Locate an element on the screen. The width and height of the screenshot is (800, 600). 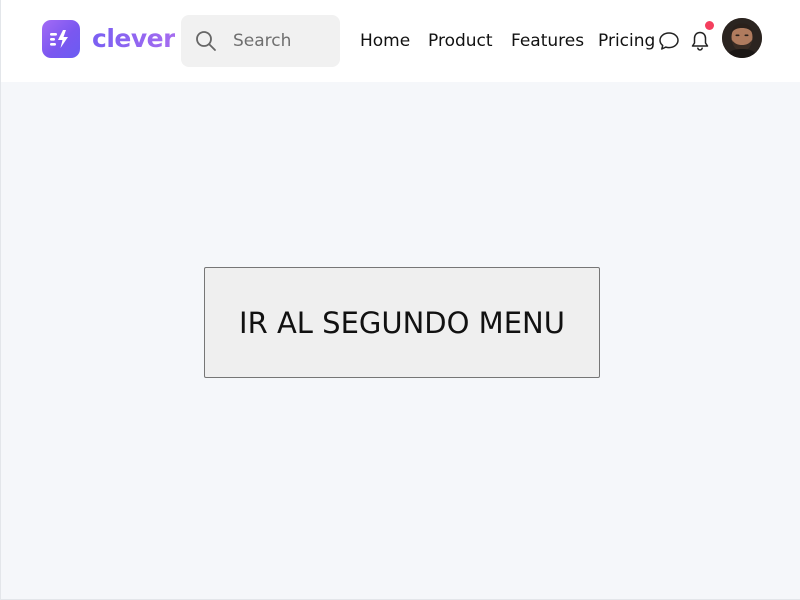
nav-link-home: Home is located at coordinates (385, 41).